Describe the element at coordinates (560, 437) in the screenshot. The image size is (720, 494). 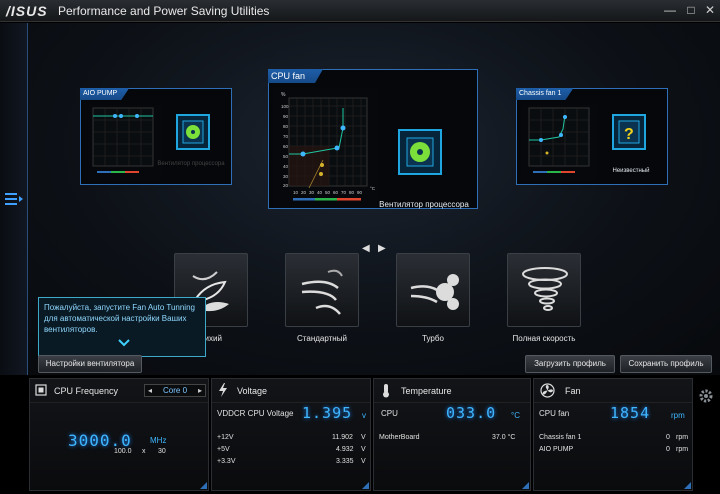
I see `fan-row-label: Chassis fan 1` at that location.